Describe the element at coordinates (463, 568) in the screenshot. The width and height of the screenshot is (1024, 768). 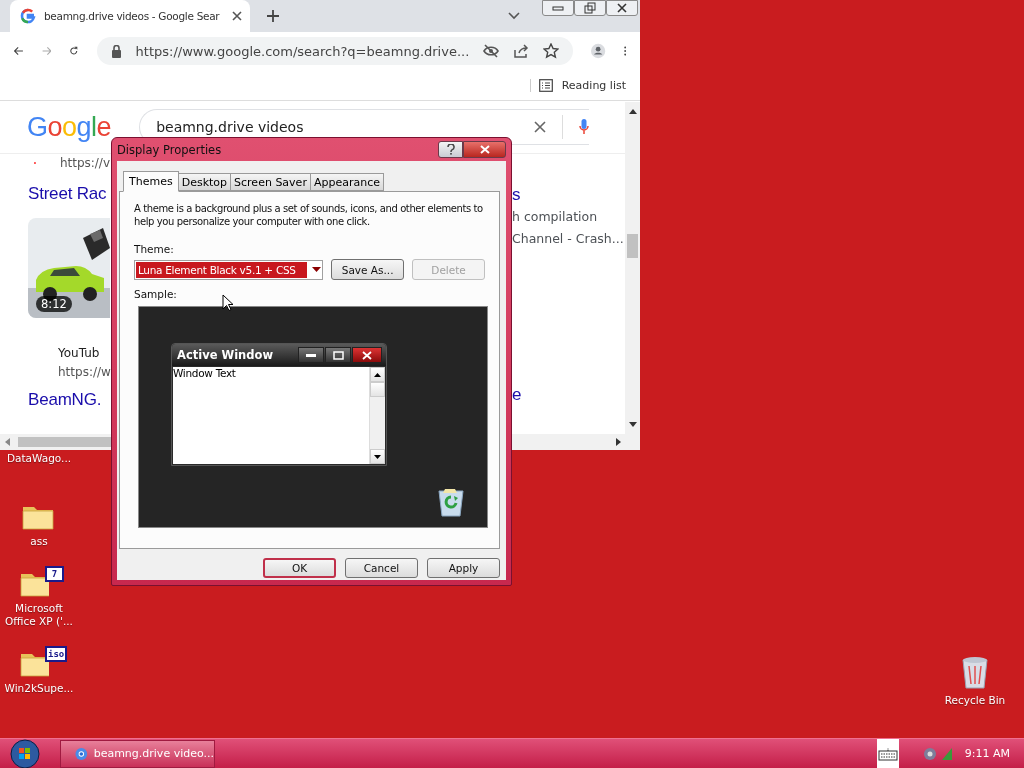
I see `dialog-button: Apply` at that location.